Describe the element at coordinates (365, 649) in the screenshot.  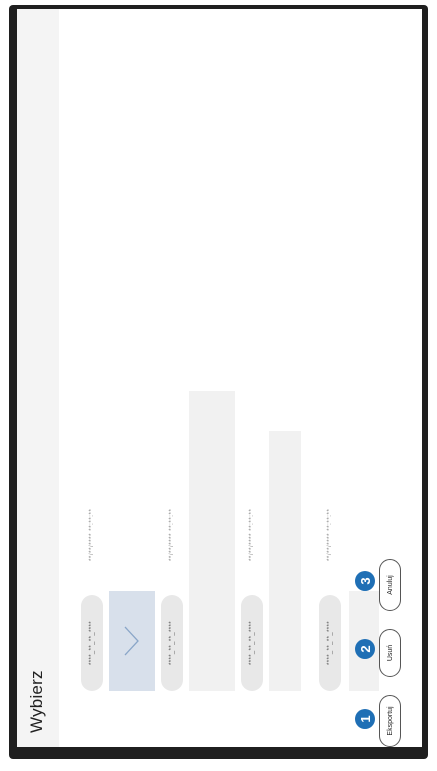
I see `callout-badge-2: 2` at that location.